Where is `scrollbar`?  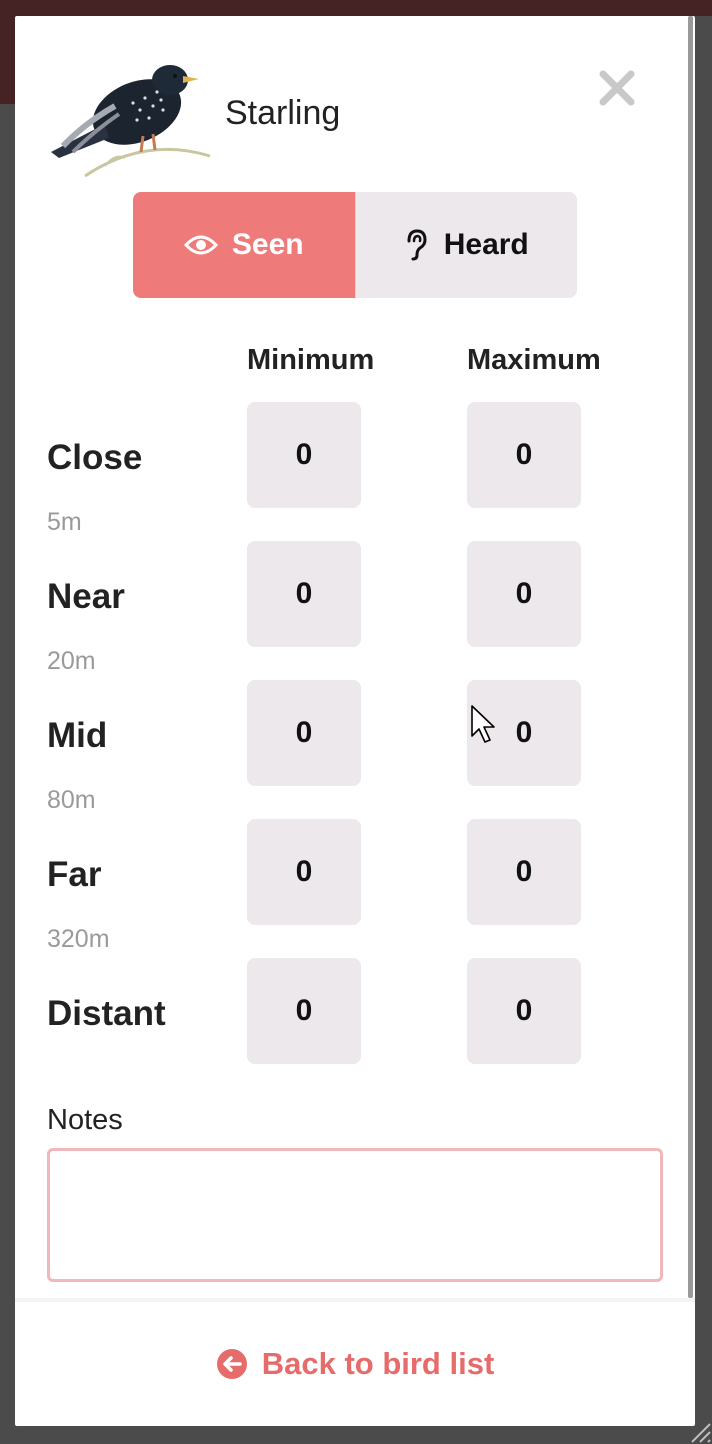 scrollbar is located at coordinates (690, 657).